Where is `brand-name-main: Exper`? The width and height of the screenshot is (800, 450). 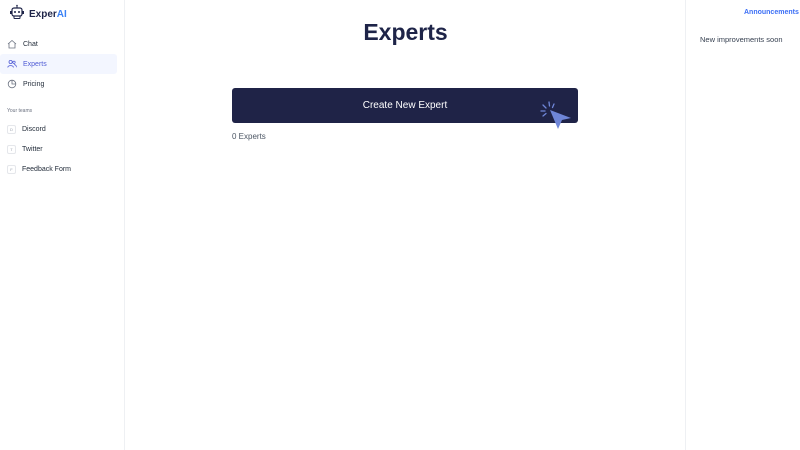
brand-name-main: Exper is located at coordinates (43, 14).